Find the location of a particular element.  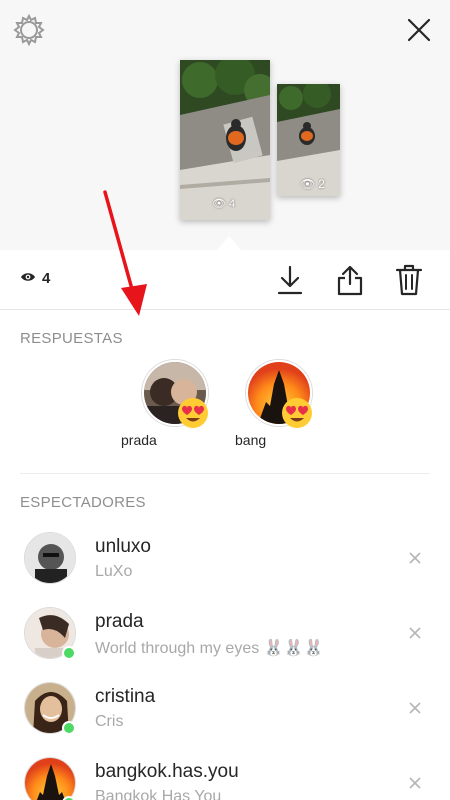

viewer-row: cristina Cris is located at coordinates (225, 719).